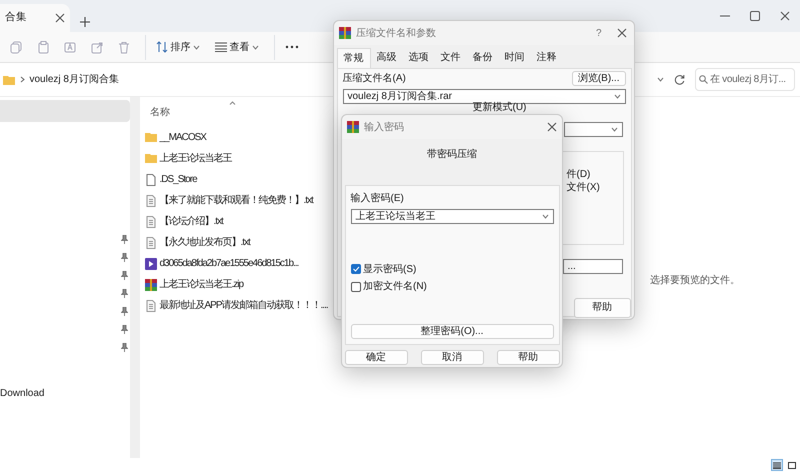  Describe the element at coordinates (377, 199) in the screenshot. I see `field-label: 输入密码(E)` at that location.